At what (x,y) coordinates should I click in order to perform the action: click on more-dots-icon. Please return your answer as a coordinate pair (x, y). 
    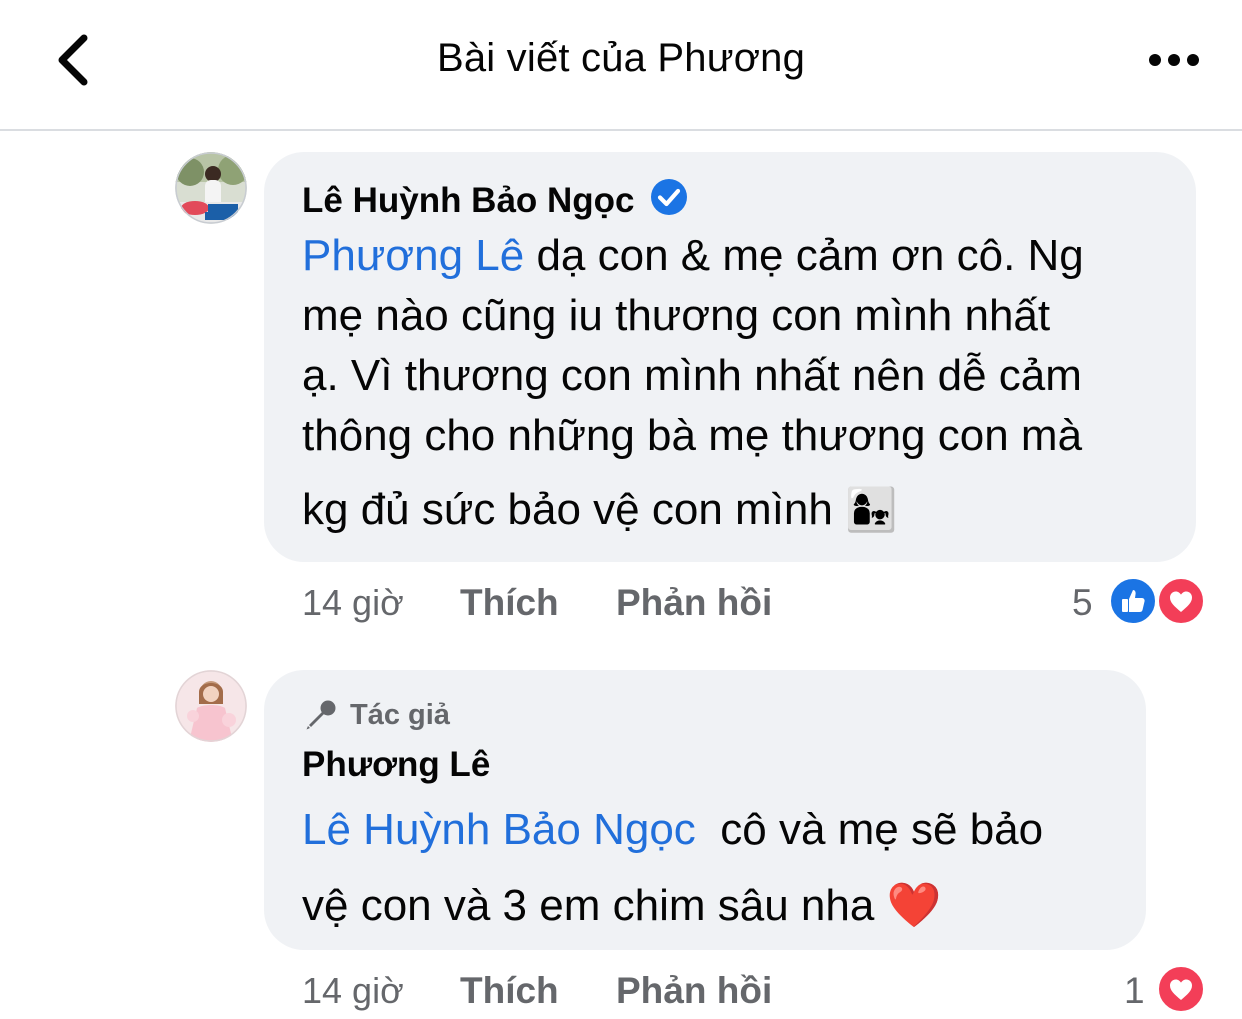
    Looking at the image, I should click on (1174, 60).